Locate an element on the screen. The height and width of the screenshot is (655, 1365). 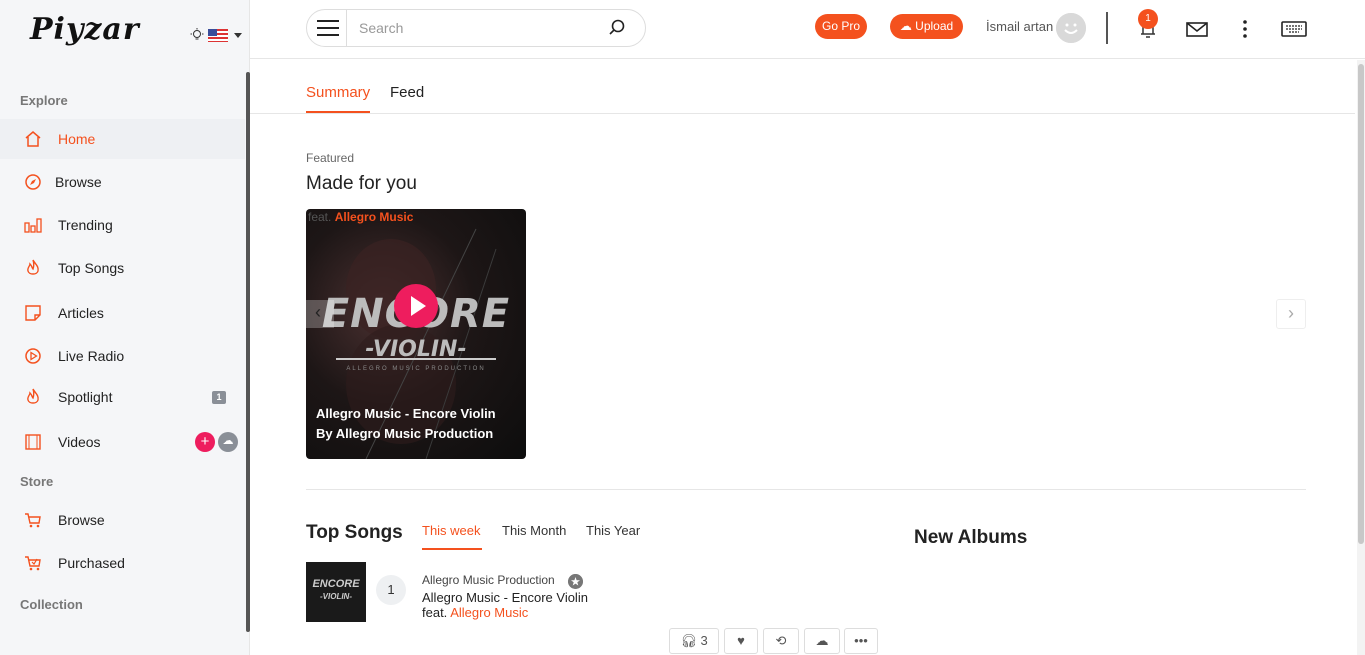
article-icon is located at coordinates (33, 313).